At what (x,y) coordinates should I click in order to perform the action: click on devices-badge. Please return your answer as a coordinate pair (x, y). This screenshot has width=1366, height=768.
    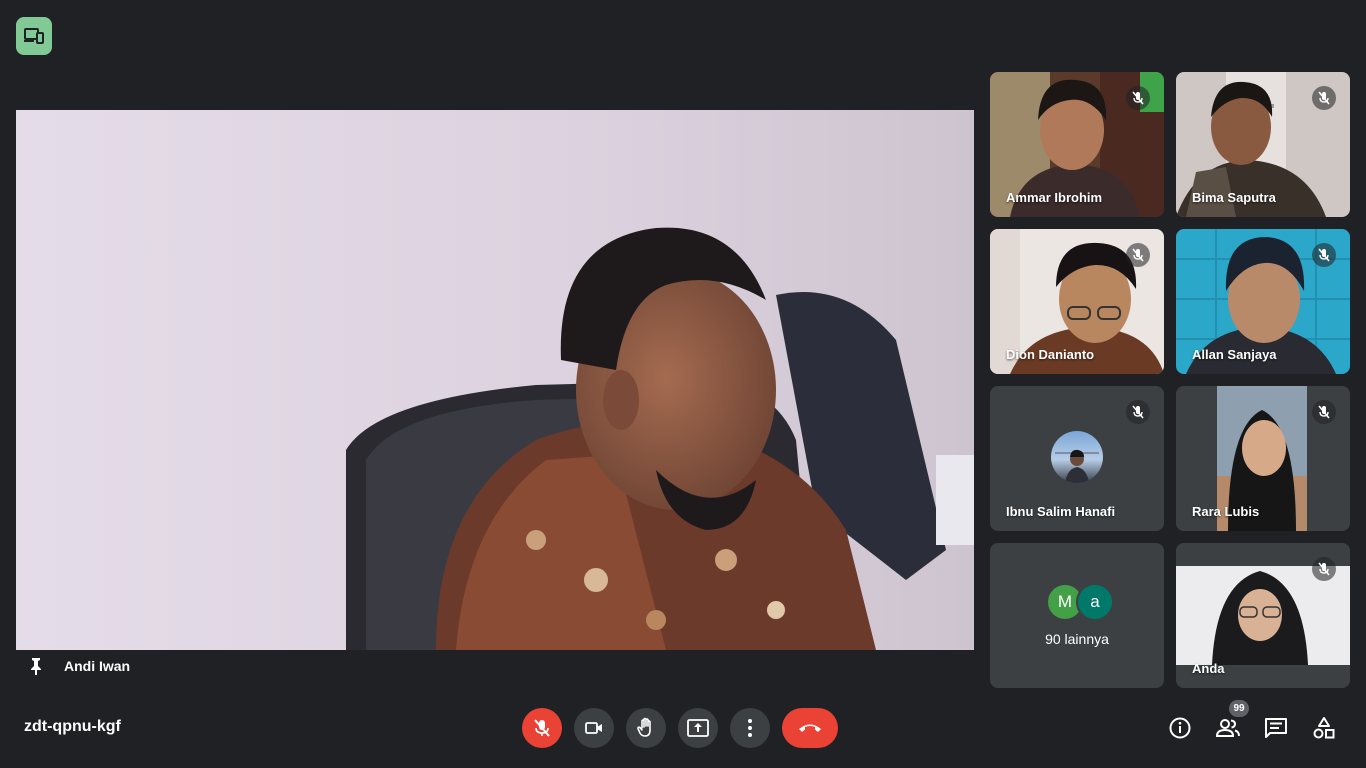
    Looking at the image, I should click on (34, 36).